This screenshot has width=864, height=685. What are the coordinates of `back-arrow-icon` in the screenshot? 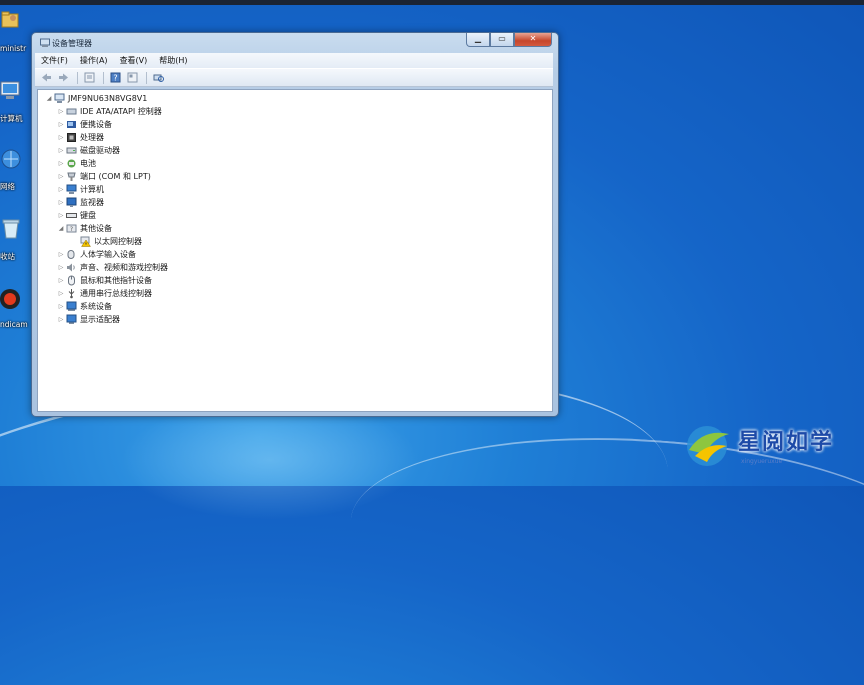 It's located at (46, 77).